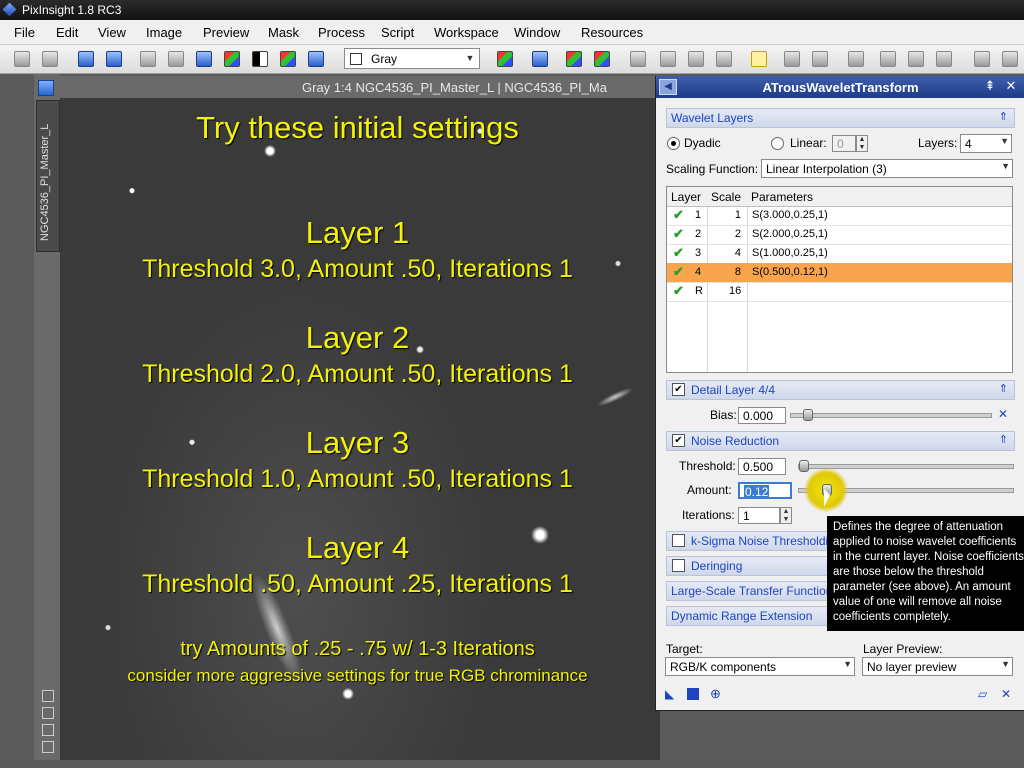 This screenshot has height=768, width=1024. I want to click on copy-icon, so click(48, 730).